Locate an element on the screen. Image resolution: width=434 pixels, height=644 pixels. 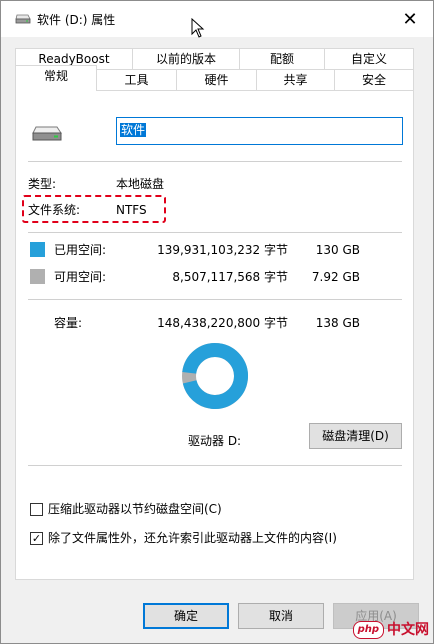
capacity-bytes: 148,438,220,800 字节 is located at coordinates (222, 323).